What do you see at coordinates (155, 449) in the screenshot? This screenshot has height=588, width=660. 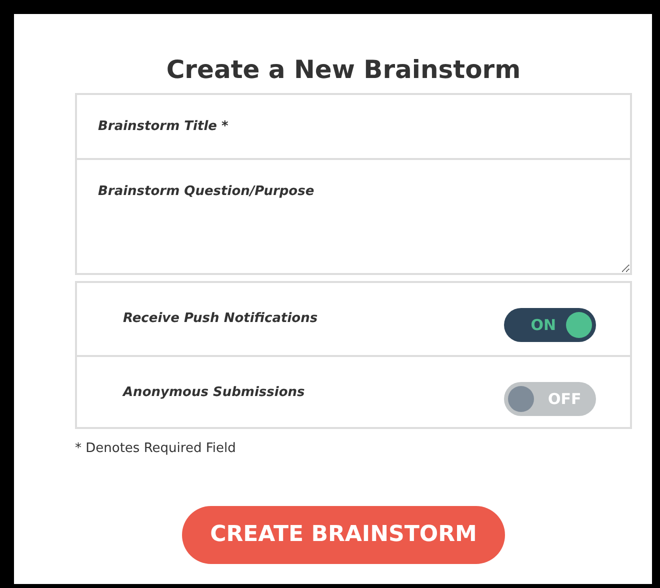 I see `required-field-note: * Denotes Required Field` at bounding box center [155, 449].